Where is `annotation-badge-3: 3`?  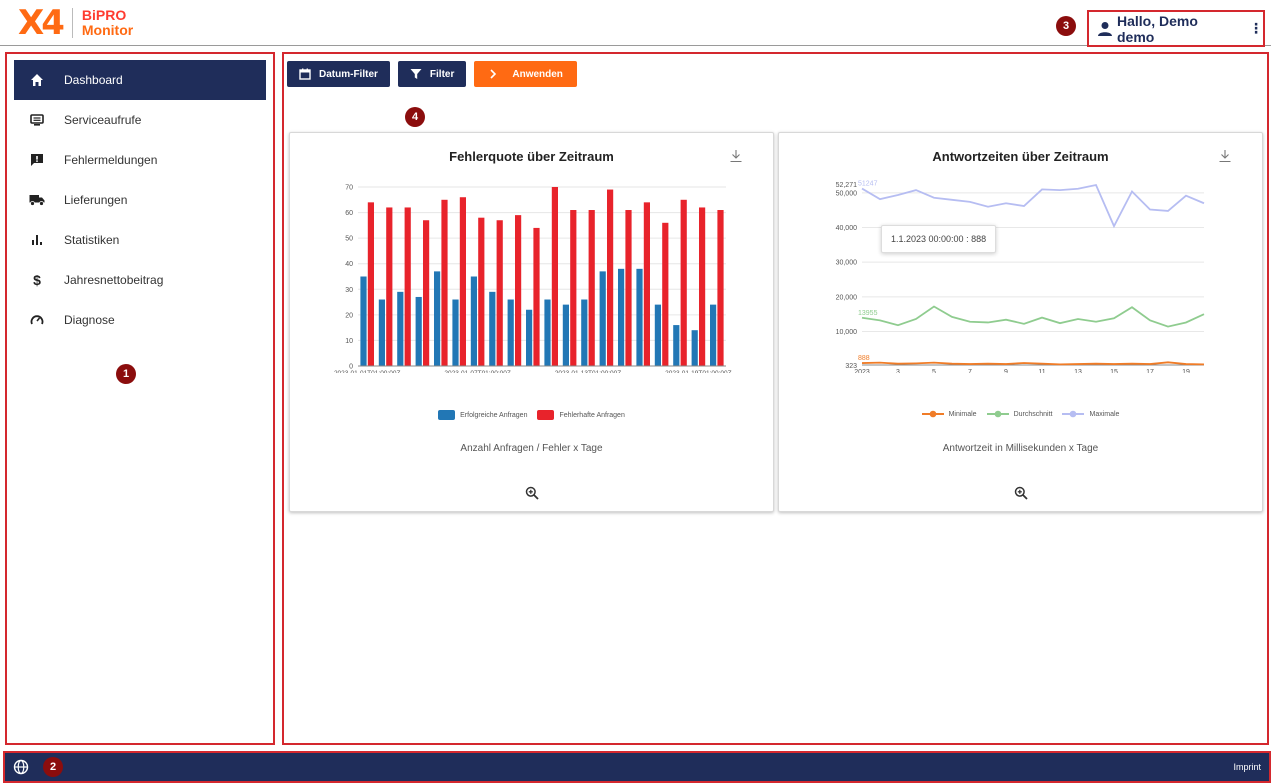 annotation-badge-3: 3 is located at coordinates (1066, 26).